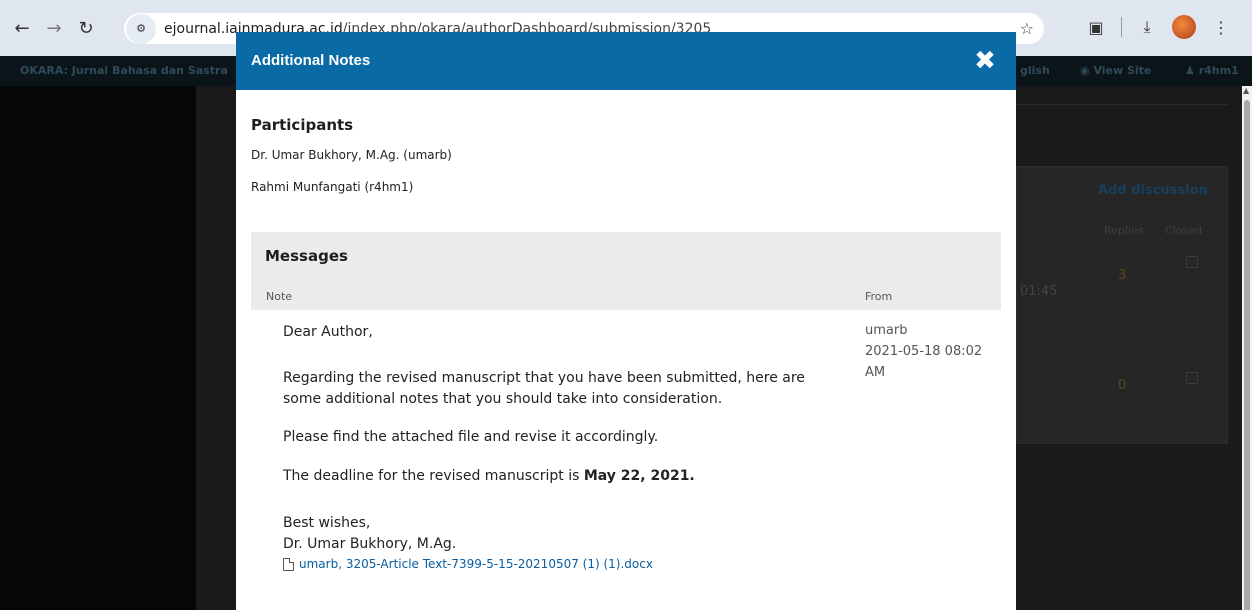 This screenshot has height=610, width=1252. What do you see at coordinates (1246, 90) in the screenshot?
I see `scroll-up-icon: ▲` at bounding box center [1246, 90].